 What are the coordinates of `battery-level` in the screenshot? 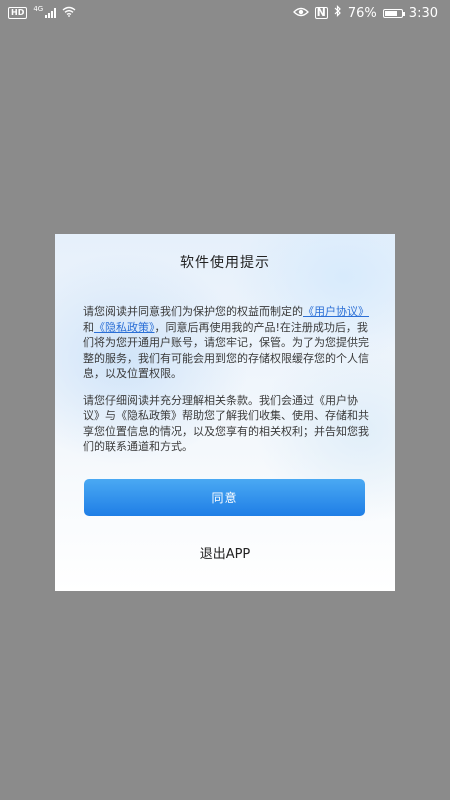 It's located at (390, 13).